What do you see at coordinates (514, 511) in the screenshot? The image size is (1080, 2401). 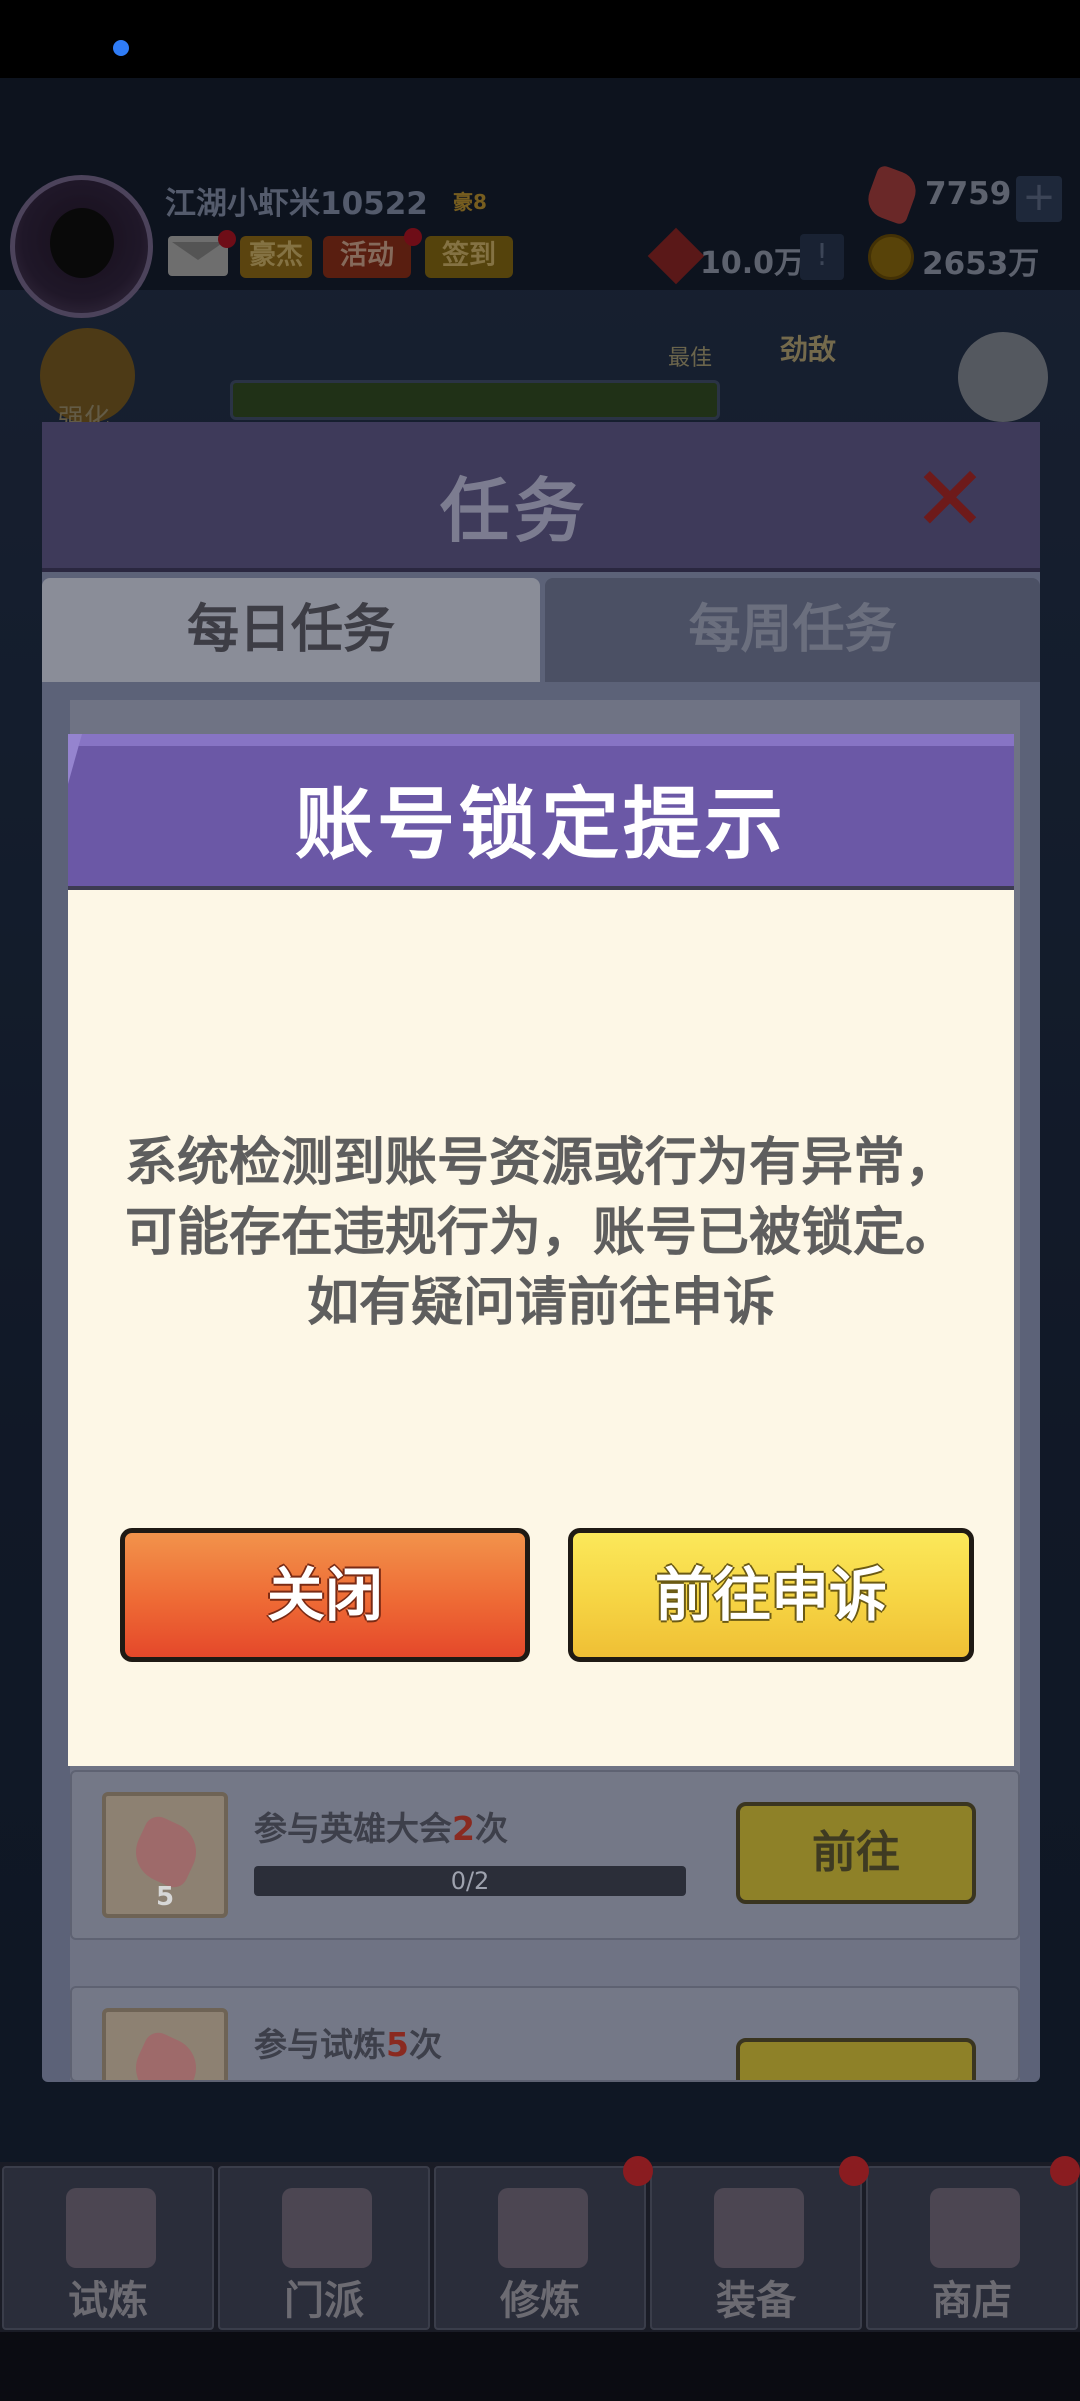 I see `task-panel-title: 任务` at bounding box center [514, 511].